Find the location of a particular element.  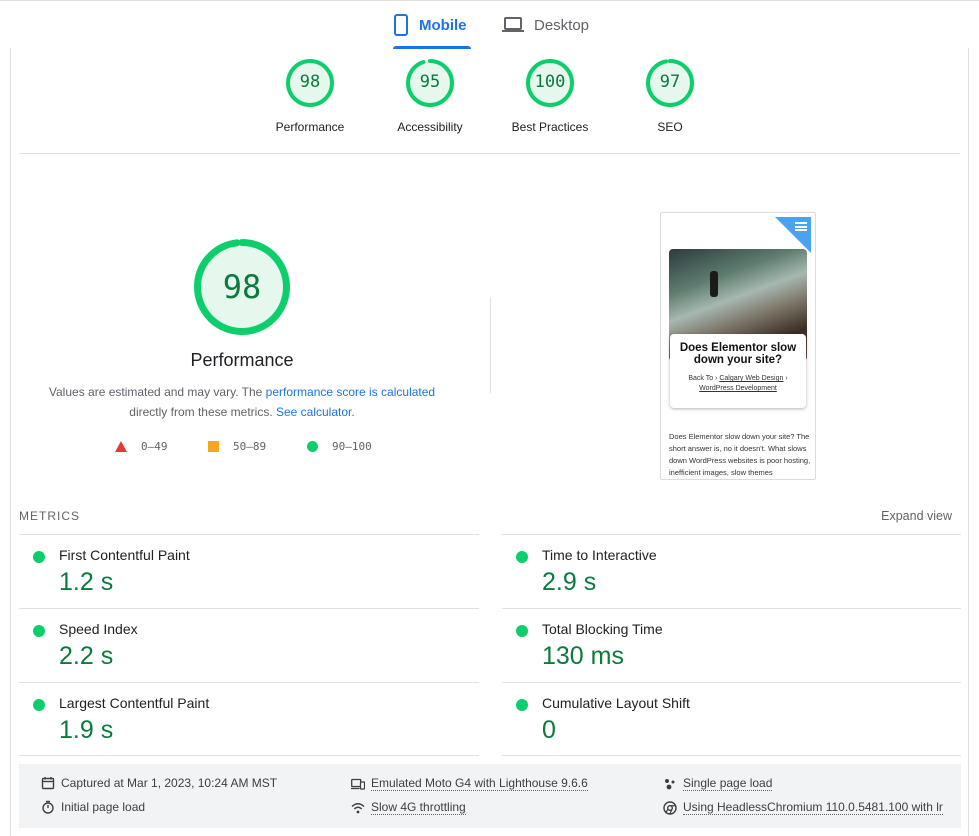

hamburger-menu-icon is located at coordinates (801, 226).